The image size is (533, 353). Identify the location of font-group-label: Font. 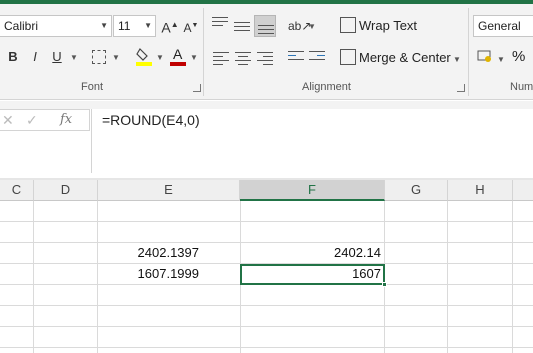
(92, 87).